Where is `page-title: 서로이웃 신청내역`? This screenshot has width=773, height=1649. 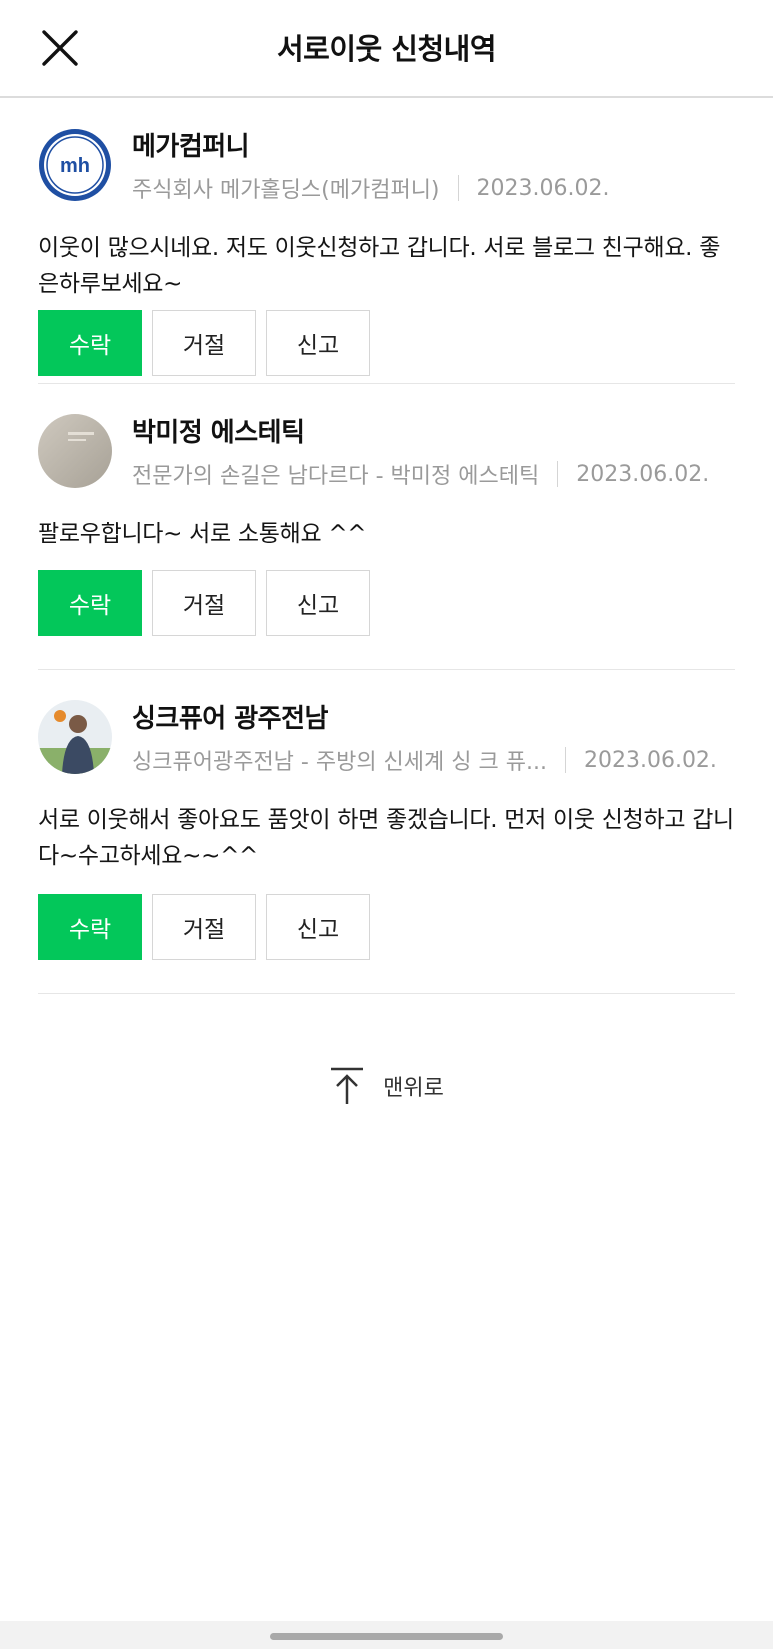
page-title: 서로이웃 신청내역 is located at coordinates (386, 49).